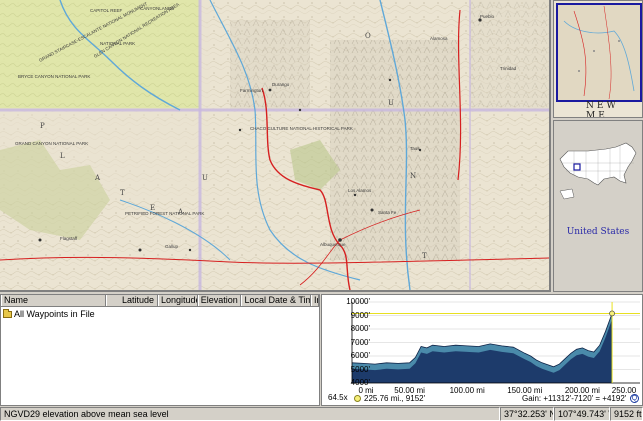  Describe the element at coordinates (602, 109) in the screenshot. I see `overview-label: NEW ME` at that location.